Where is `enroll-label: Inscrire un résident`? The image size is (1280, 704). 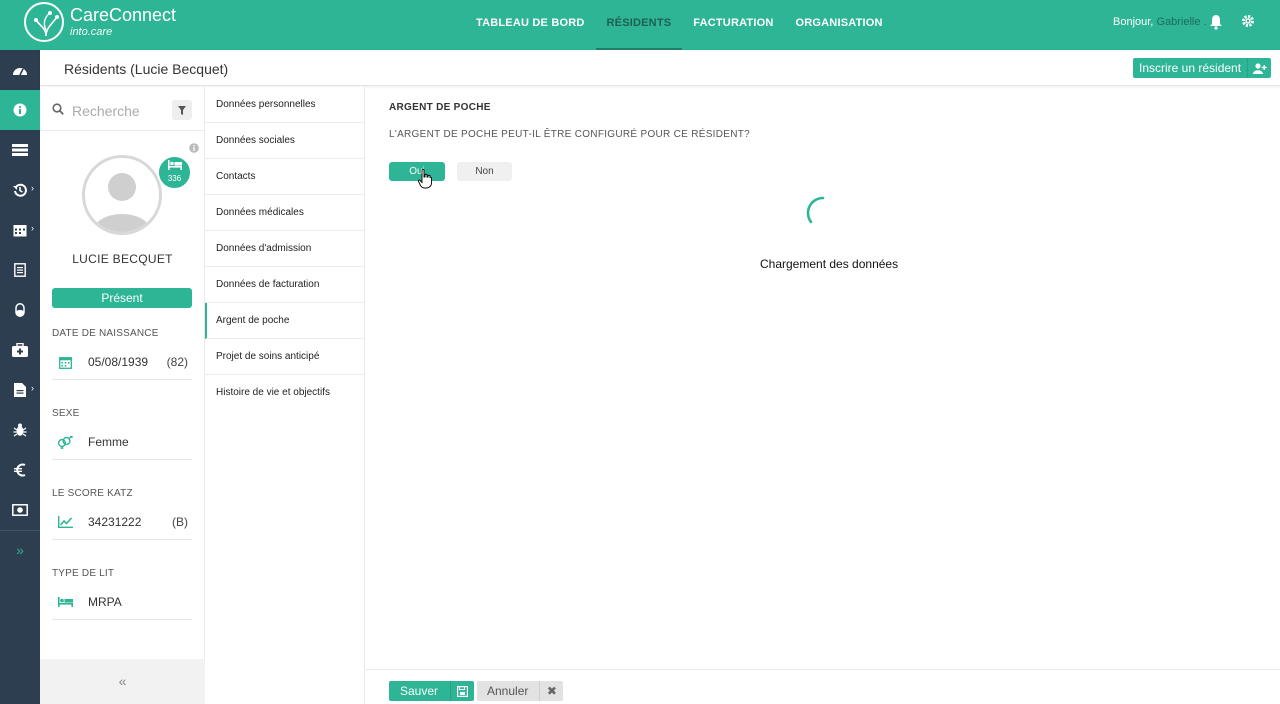 enroll-label: Inscrire un résident is located at coordinates (1190, 68).